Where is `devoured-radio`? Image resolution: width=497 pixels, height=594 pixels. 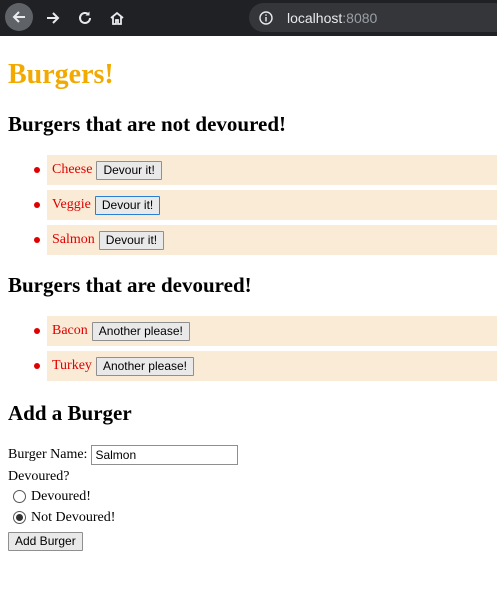 devoured-radio is located at coordinates (19, 496).